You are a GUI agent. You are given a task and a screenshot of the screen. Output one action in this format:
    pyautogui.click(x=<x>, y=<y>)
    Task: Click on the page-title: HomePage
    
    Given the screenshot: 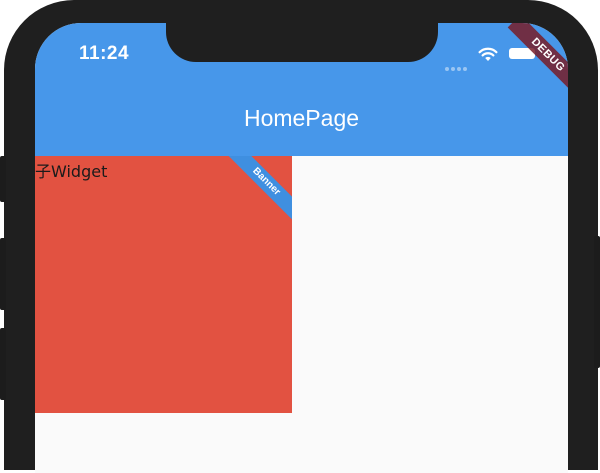 What is the action you would take?
    pyautogui.click(x=301, y=118)
    